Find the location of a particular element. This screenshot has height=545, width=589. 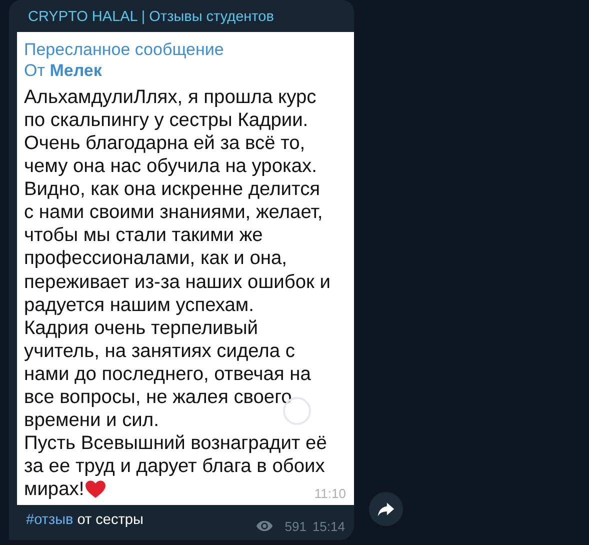

message-line: профессионалами, как и она, is located at coordinates (156, 258).